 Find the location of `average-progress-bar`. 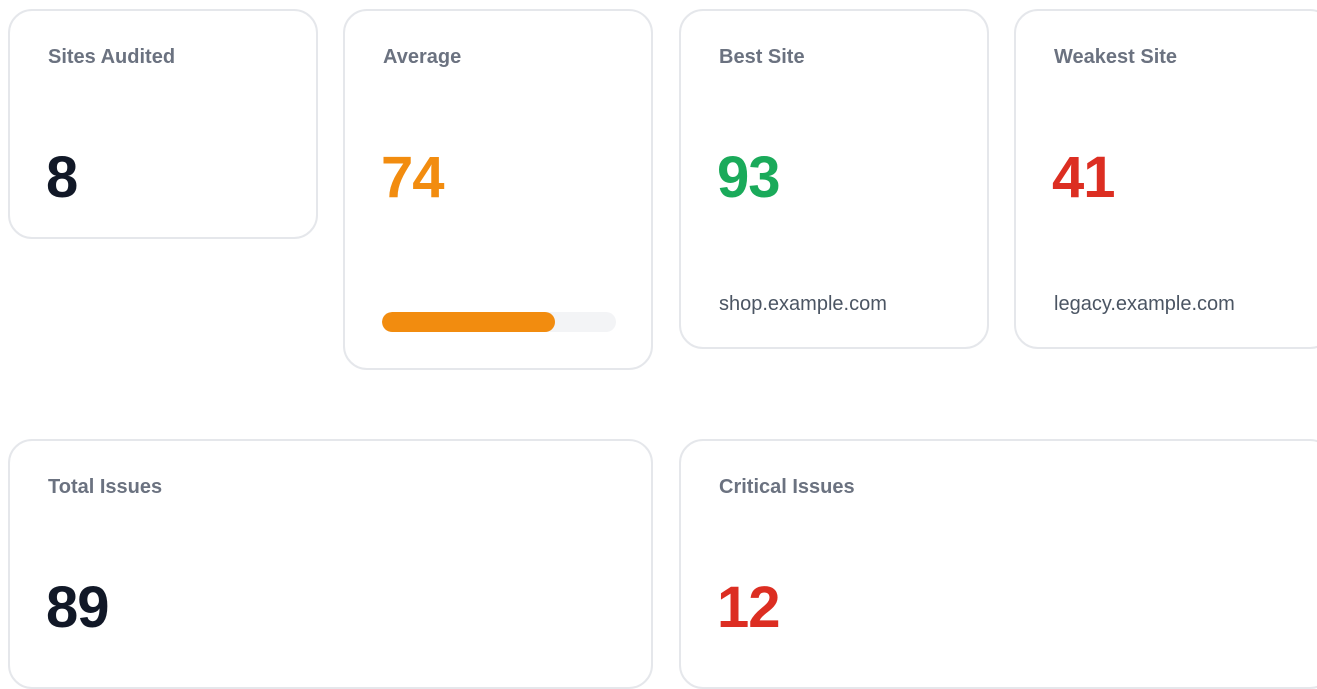

average-progress-bar is located at coordinates (499, 322).